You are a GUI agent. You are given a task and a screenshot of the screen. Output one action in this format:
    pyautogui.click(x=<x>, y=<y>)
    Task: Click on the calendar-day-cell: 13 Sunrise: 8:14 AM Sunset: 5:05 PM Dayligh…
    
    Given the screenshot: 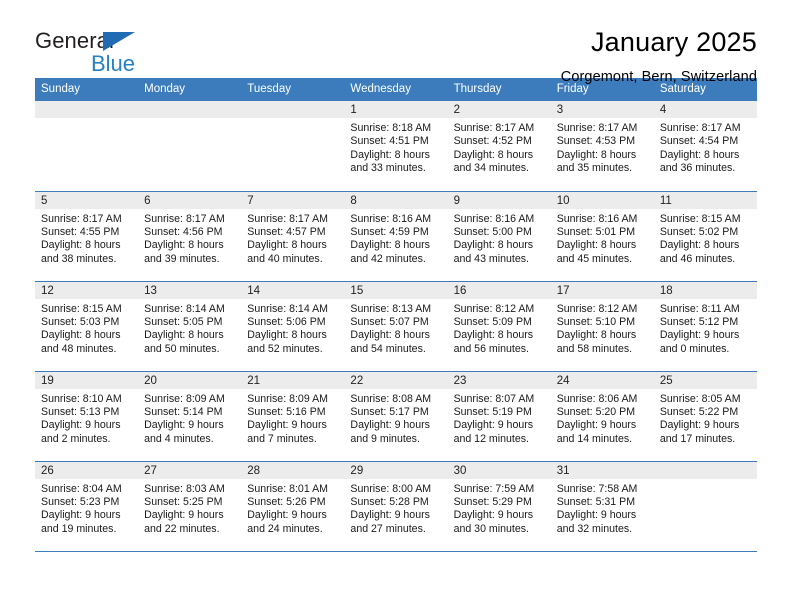 What is the action you would take?
    pyautogui.click(x=190, y=326)
    